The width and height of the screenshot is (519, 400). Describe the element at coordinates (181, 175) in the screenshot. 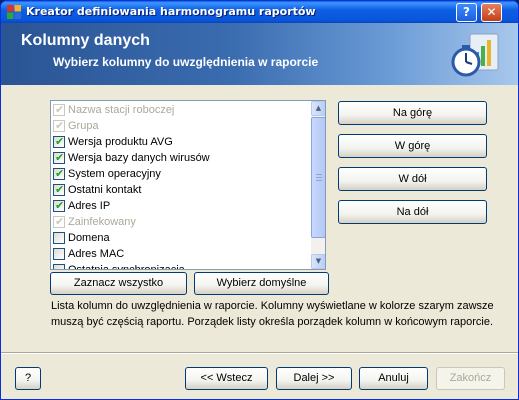

I see `list-item: ✔ System operacyjny` at that location.